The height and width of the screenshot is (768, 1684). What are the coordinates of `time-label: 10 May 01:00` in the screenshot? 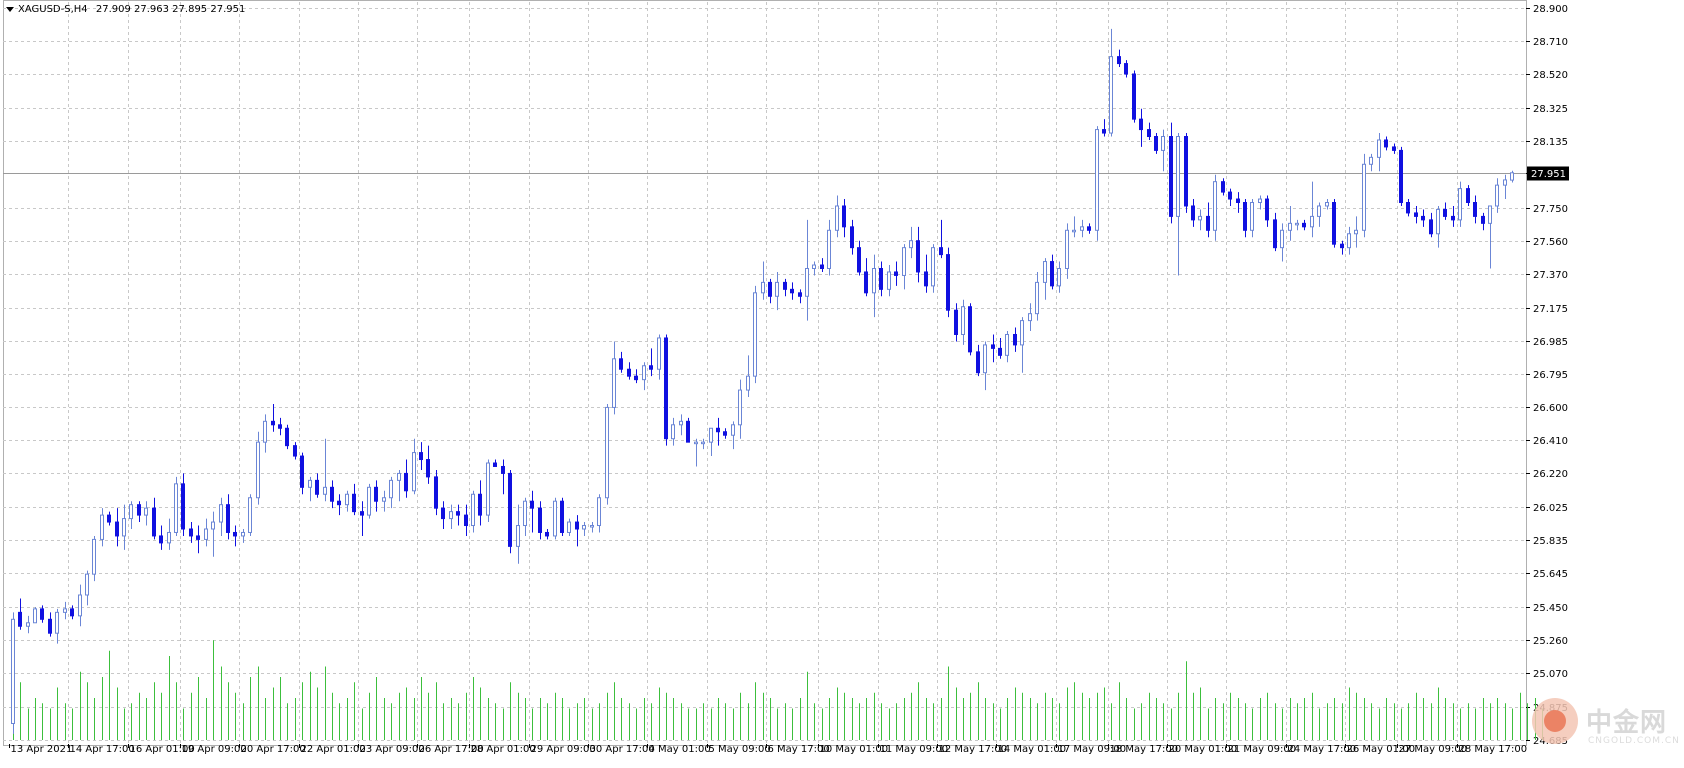 It's located at (854, 749).